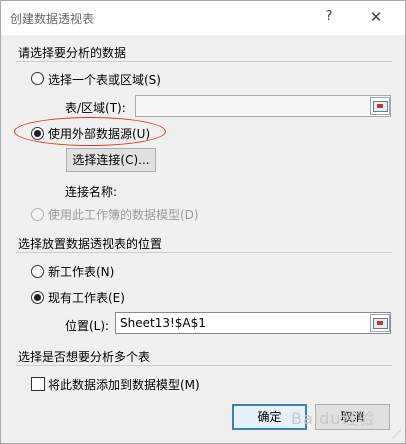 The width and height of the screenshot is (406, 444). I want to click on title-bar: 创建数据透视表 ? ✕, so click(203, 18).